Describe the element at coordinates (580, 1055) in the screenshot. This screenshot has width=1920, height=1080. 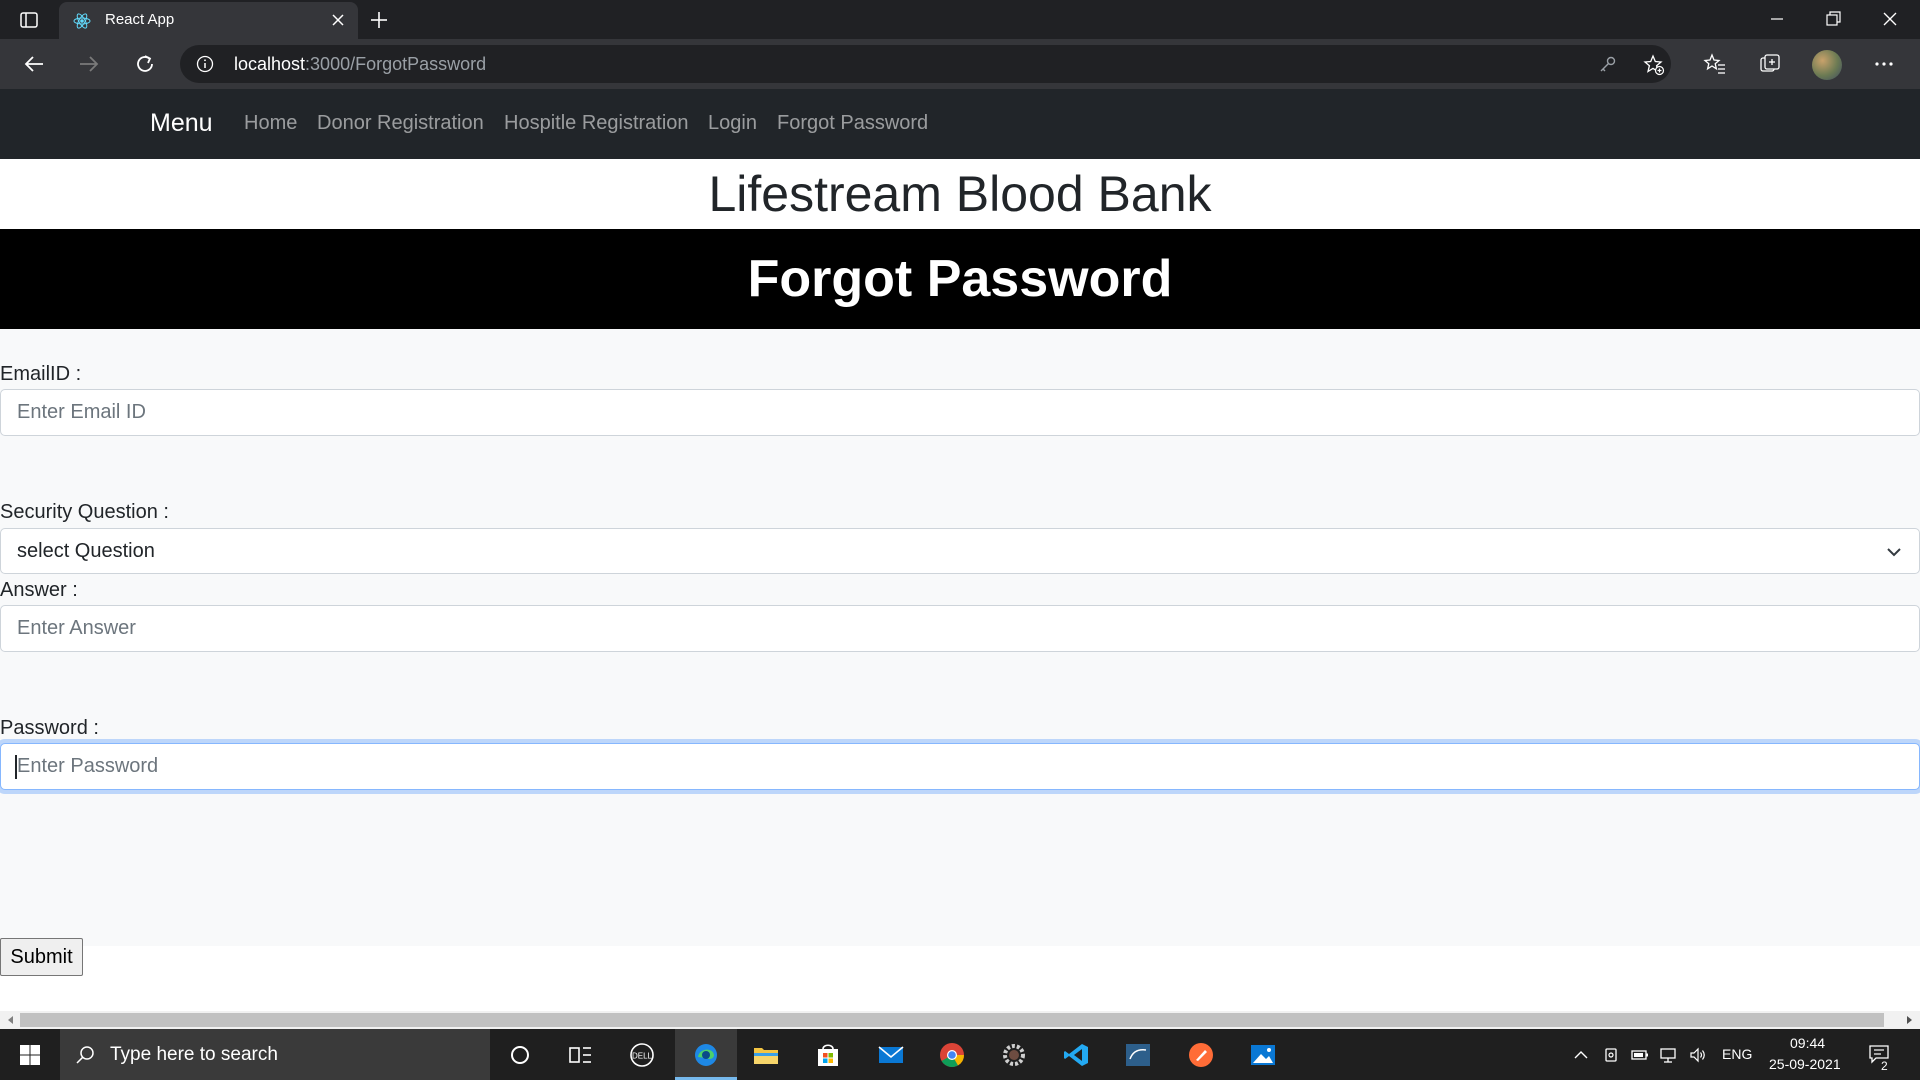
I see `task-view-icon` at that location.